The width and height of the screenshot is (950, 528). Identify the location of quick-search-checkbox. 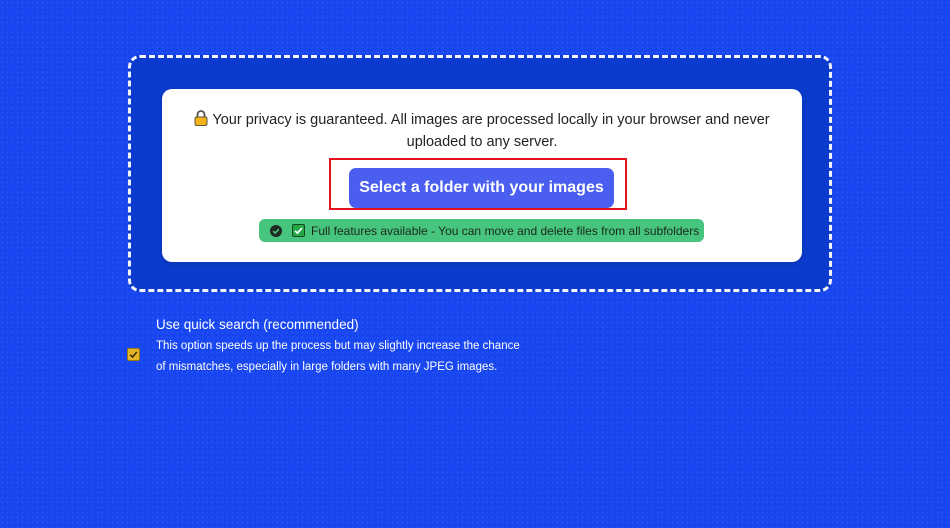
(133, 354).